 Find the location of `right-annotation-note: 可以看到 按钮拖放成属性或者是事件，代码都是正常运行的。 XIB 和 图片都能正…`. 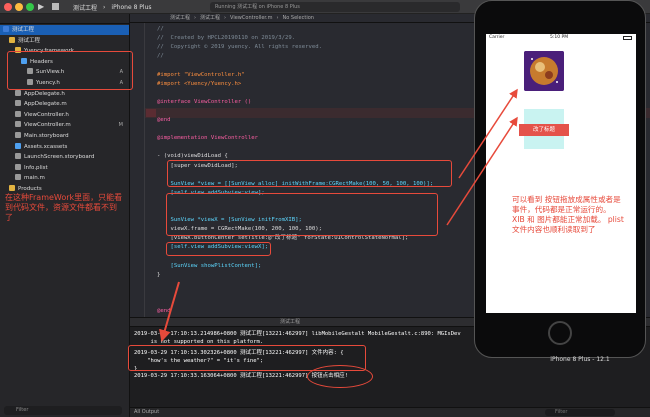

right-annotation-note: 可以看到 按钮拖放成属性或者是事件，代码都是正常运行的。 XIB 和 图片都能正… is located at coordinates (568, 214).